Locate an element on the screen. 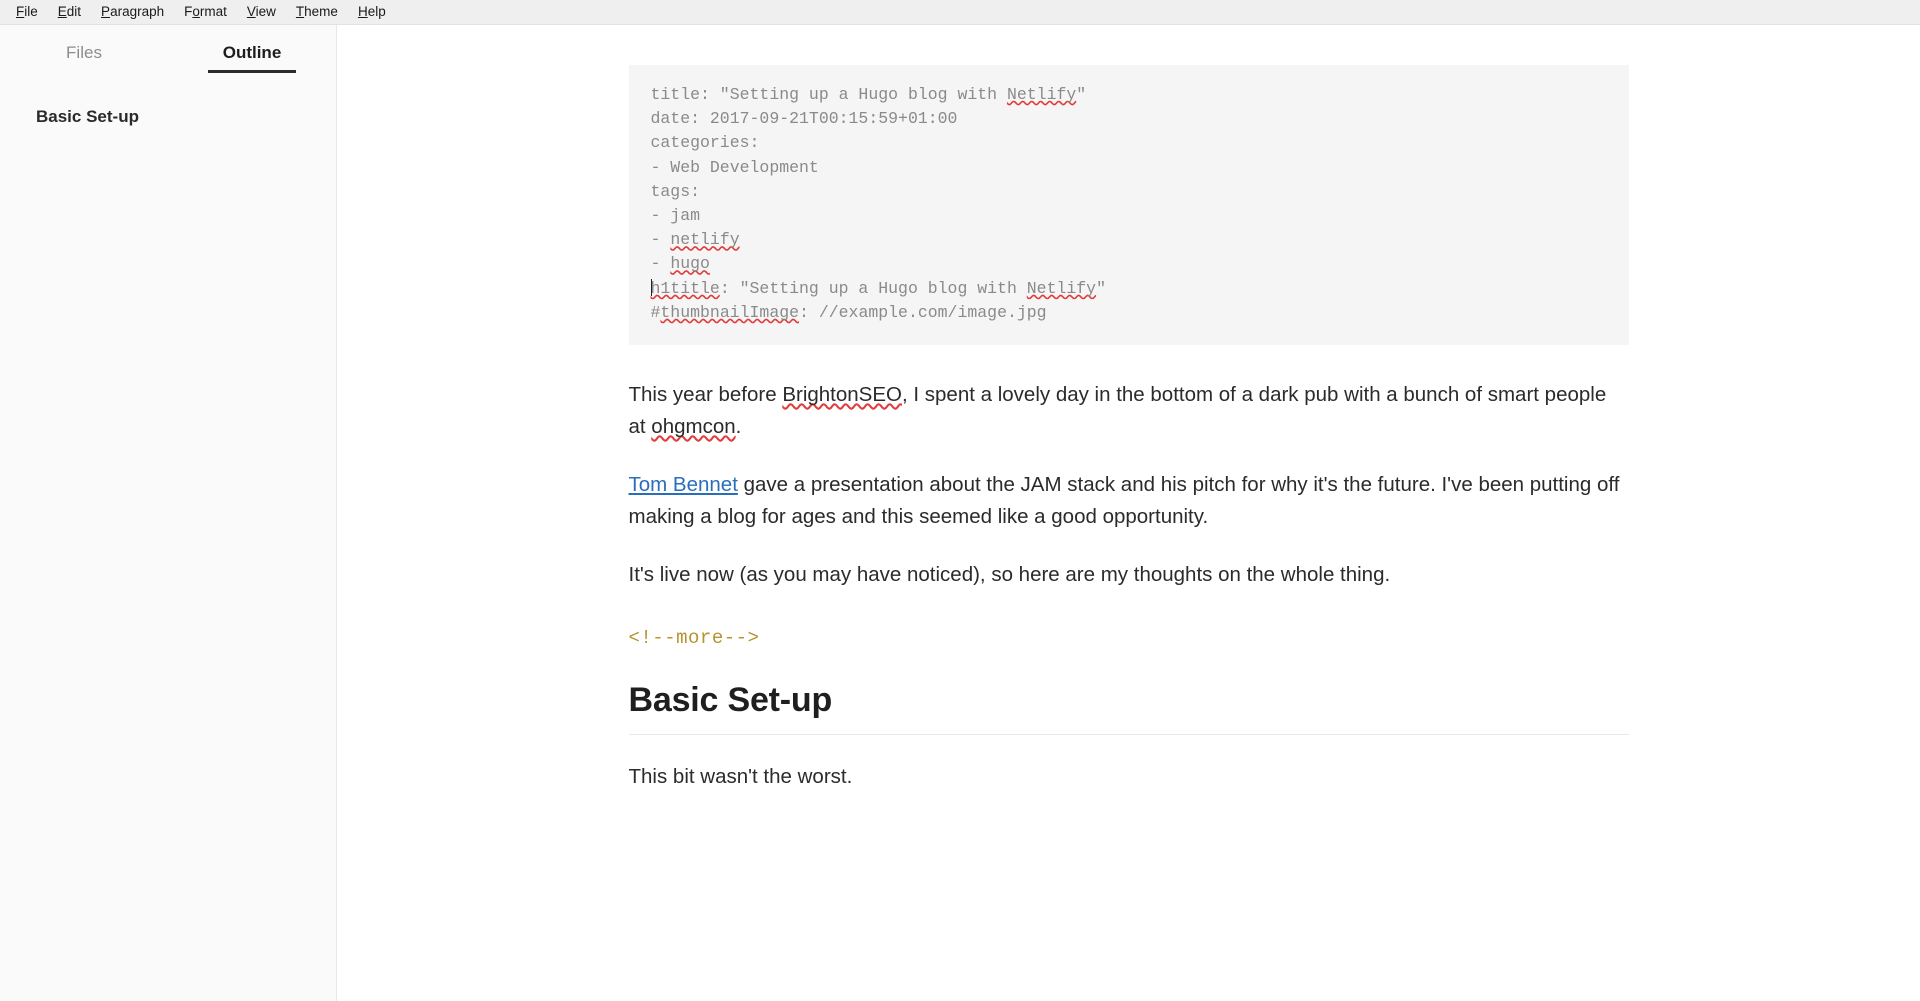  menu-format-label: rmat is located at coordinates (213, 12).